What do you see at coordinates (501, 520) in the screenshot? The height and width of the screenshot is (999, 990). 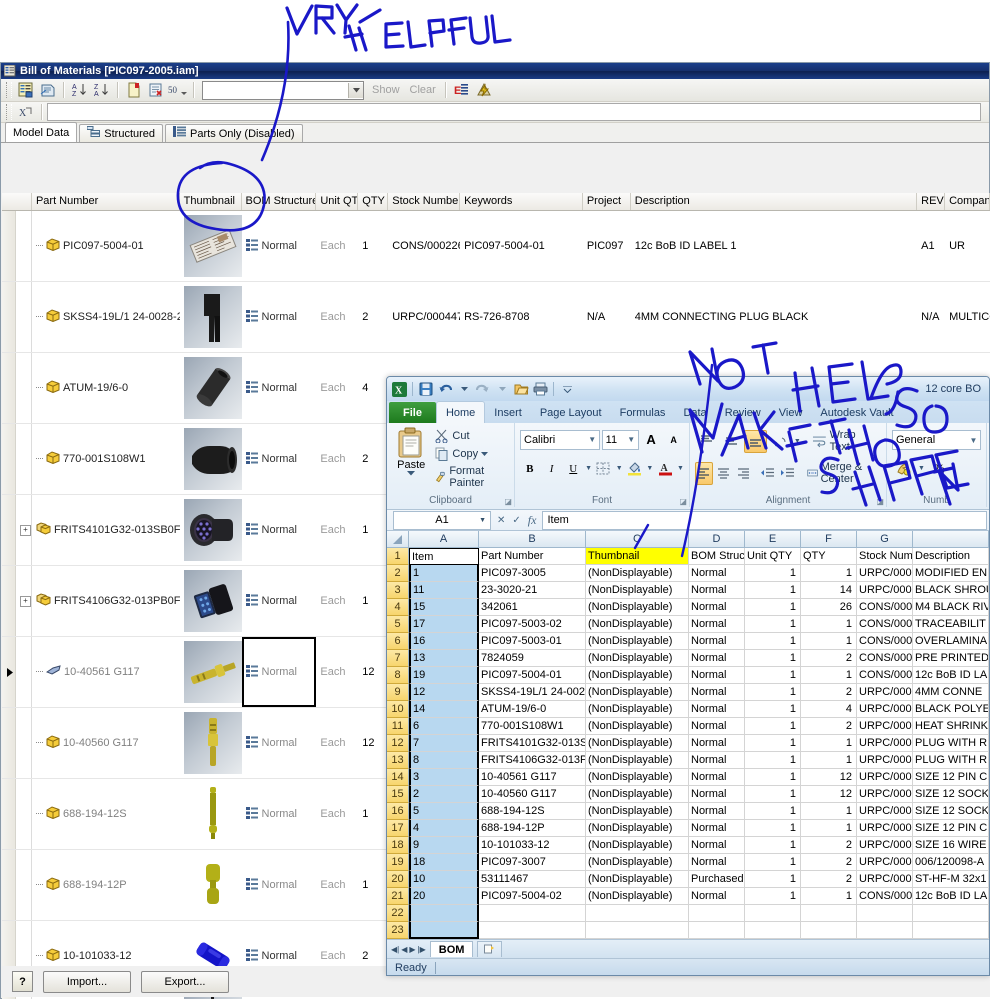 I see `cancel-formula-icon: ✕` at bounding box center [501, 520].